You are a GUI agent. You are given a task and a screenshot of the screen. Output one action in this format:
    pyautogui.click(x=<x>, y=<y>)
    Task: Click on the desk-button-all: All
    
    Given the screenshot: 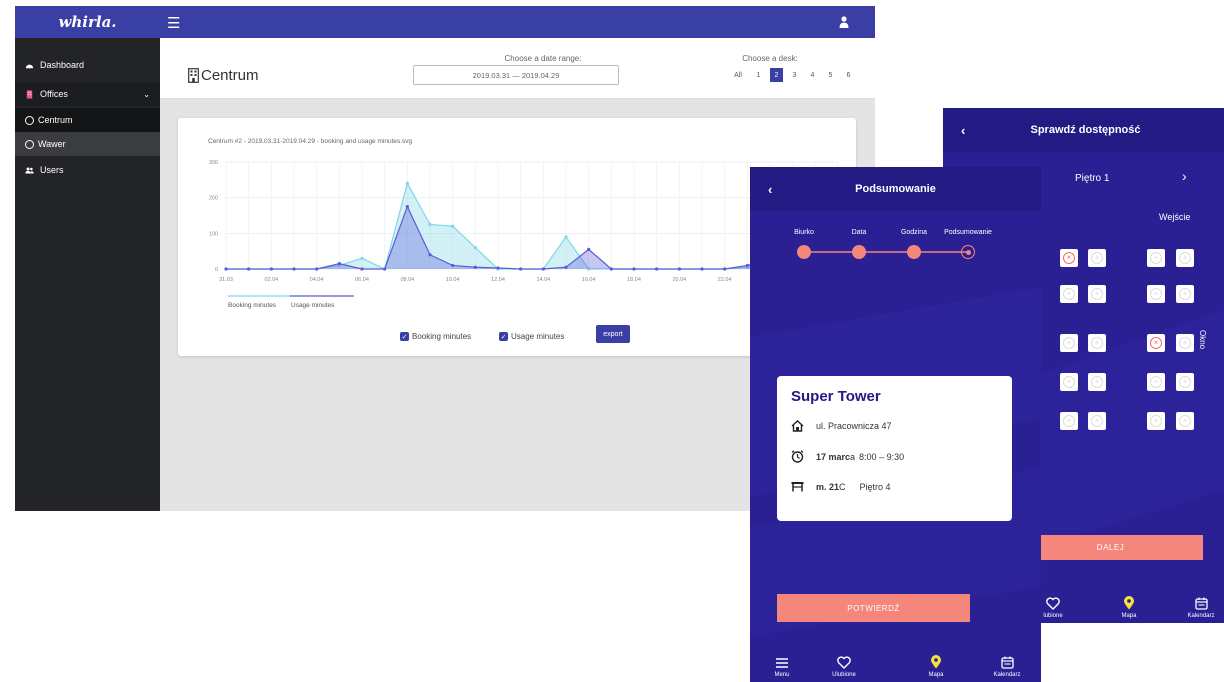 What is the action you would take?
    pyautogui.click(x=738, y=75)
    